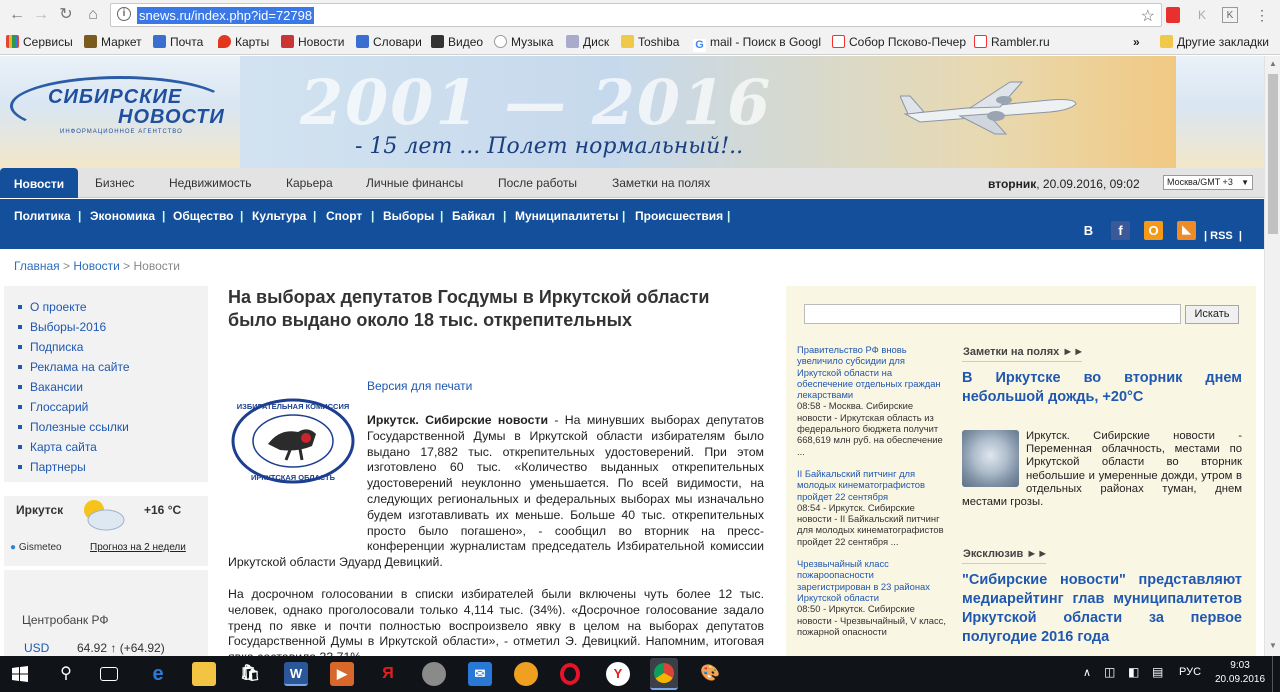  Describe the element at coordinates (158, 674) in the screenshot. I see `edge-icon: e` at that location.